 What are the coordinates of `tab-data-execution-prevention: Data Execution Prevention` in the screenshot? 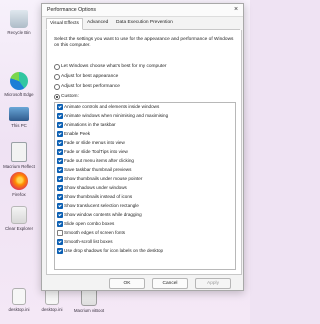 It's located at (144, 23).